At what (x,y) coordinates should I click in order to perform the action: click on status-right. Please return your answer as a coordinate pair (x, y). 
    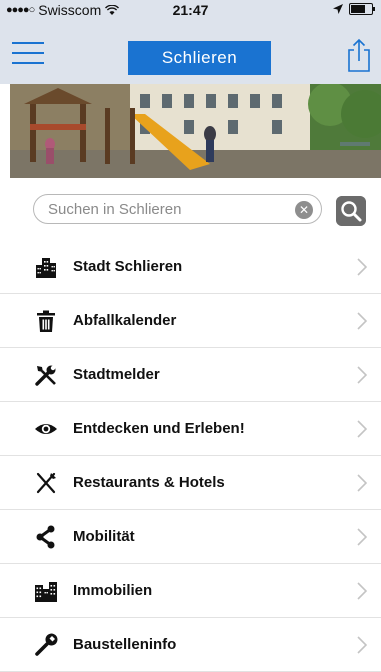
    Looking at the image, I should click on (354, 9).